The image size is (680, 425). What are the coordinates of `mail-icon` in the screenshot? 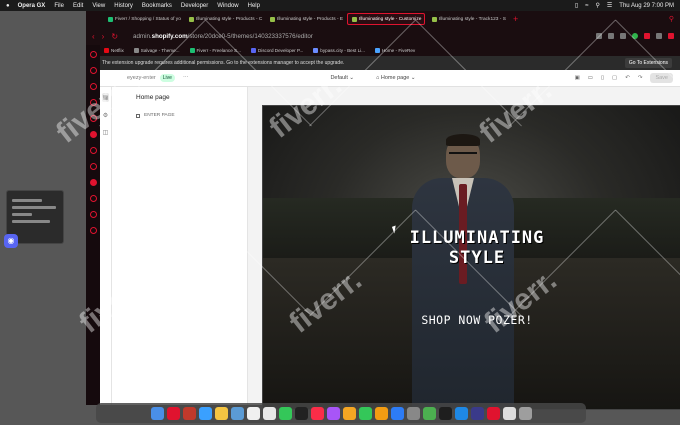 It's located at (237, 413).